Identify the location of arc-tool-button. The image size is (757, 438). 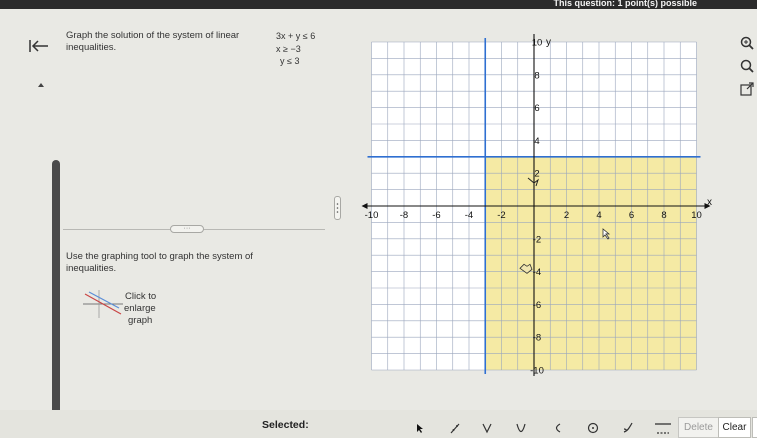
(557, 428).